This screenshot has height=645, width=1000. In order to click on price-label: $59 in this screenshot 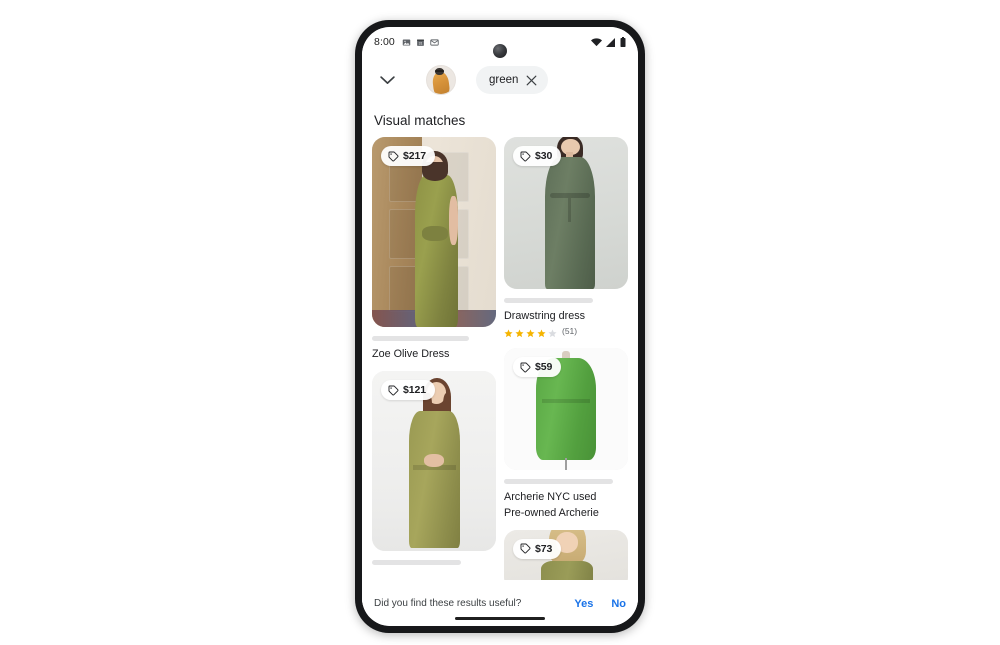, I will do `click(544, 367)`.